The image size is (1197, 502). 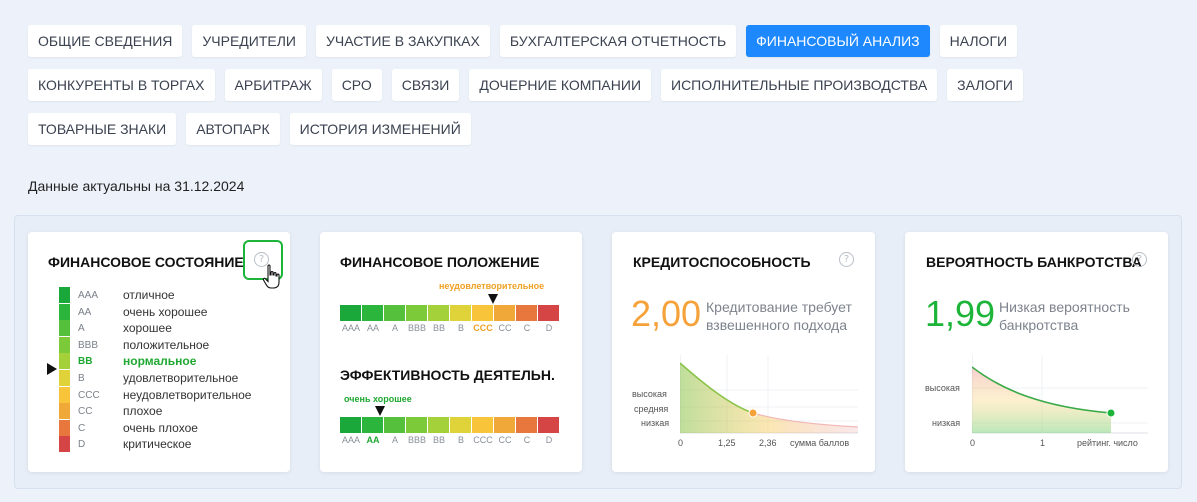 I want to click on scale-label: D, so click(x=549, y=440).